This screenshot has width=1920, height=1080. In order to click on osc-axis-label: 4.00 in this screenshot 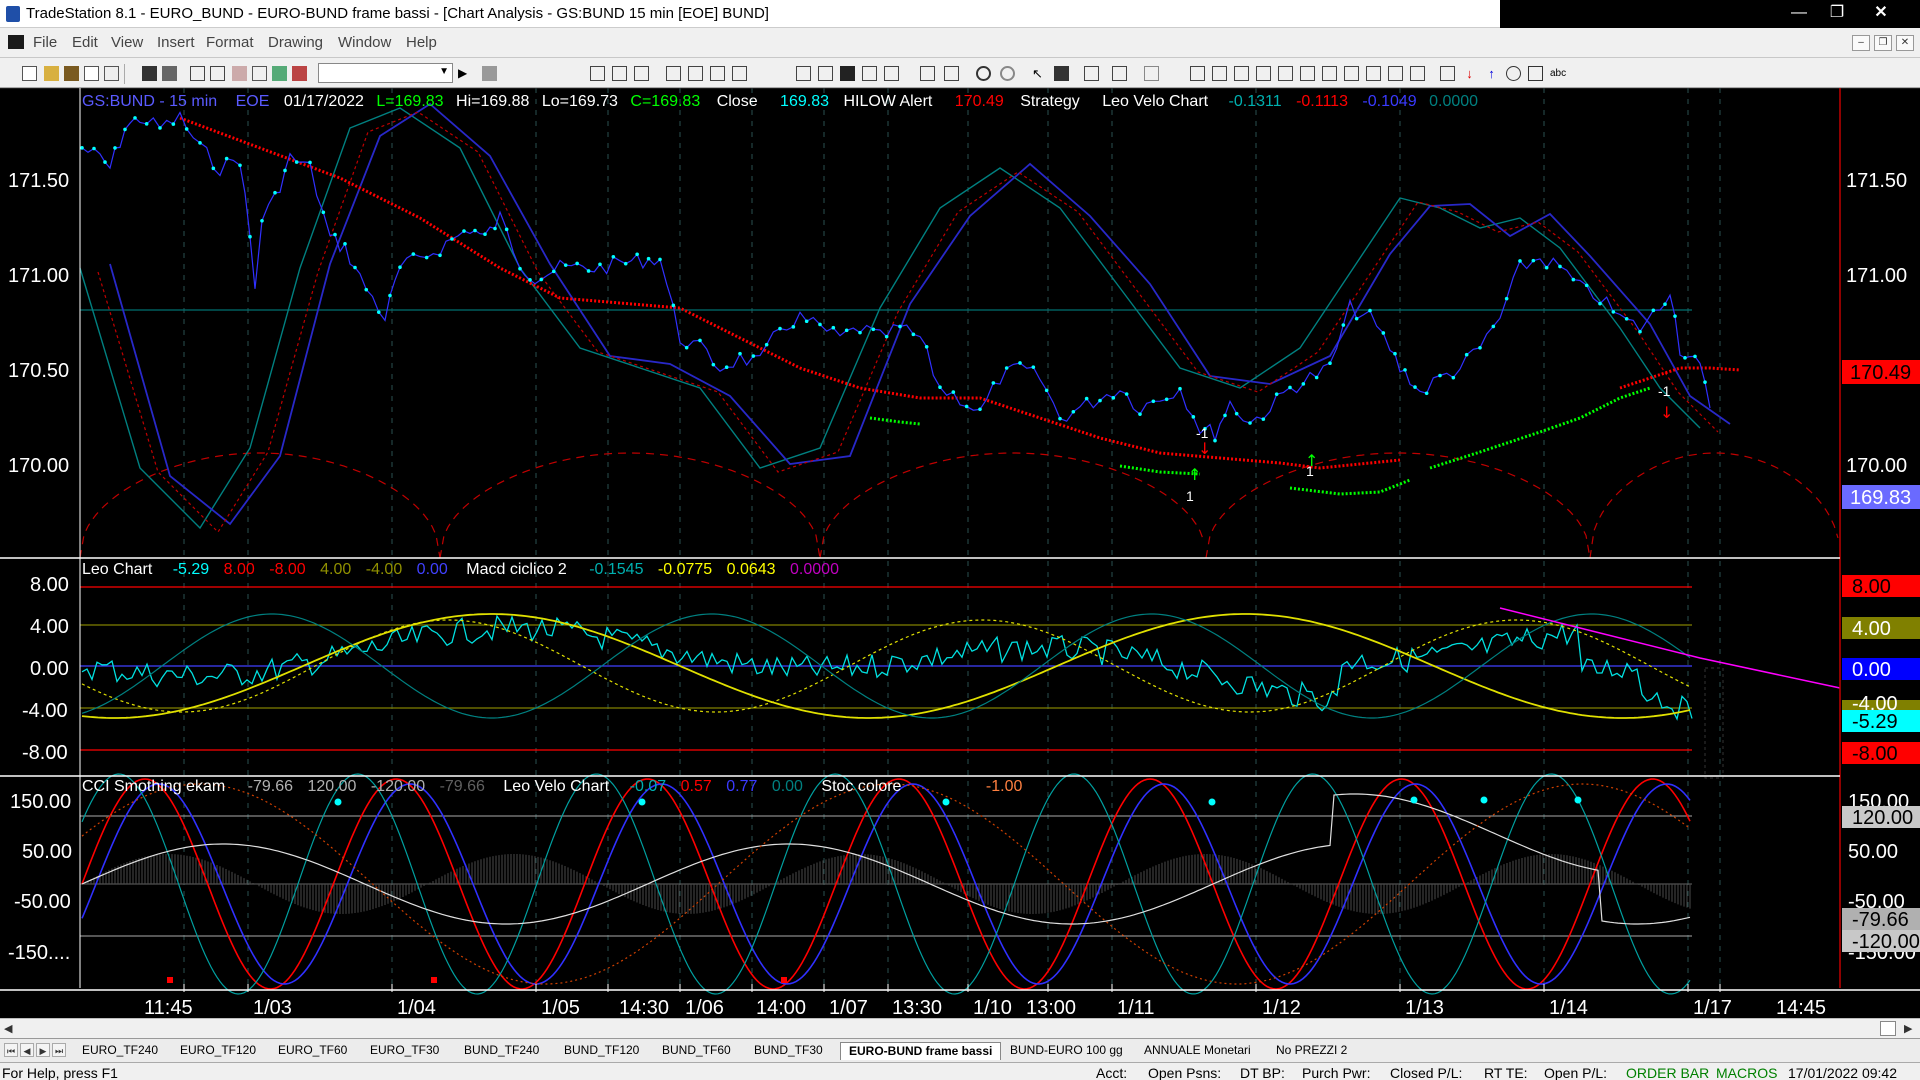, I will do `click(49, 627)`.